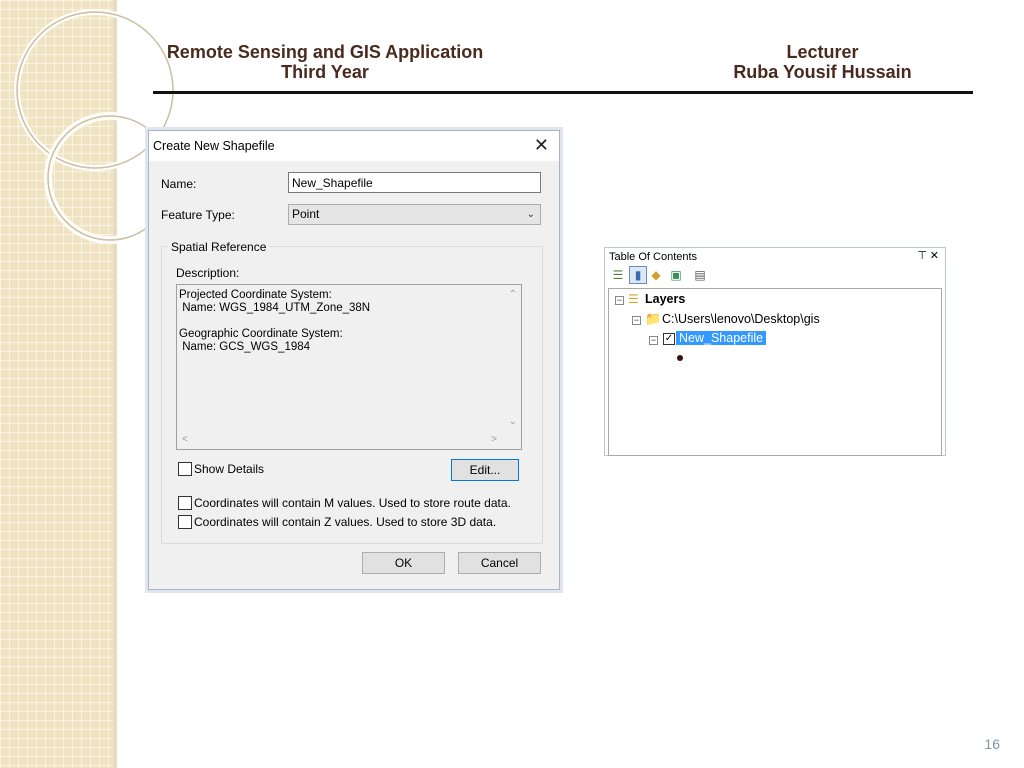  What do you see at coordinates (414, 182) in the screenshot?
I see `name-input: New_Shapefile` at bounding box center [414, 182].